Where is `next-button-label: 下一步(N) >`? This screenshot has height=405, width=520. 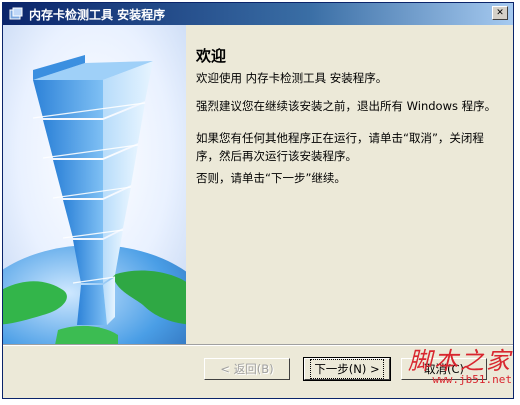 next-button-label: 下一步(N) > is located at coordinates (347, 369).